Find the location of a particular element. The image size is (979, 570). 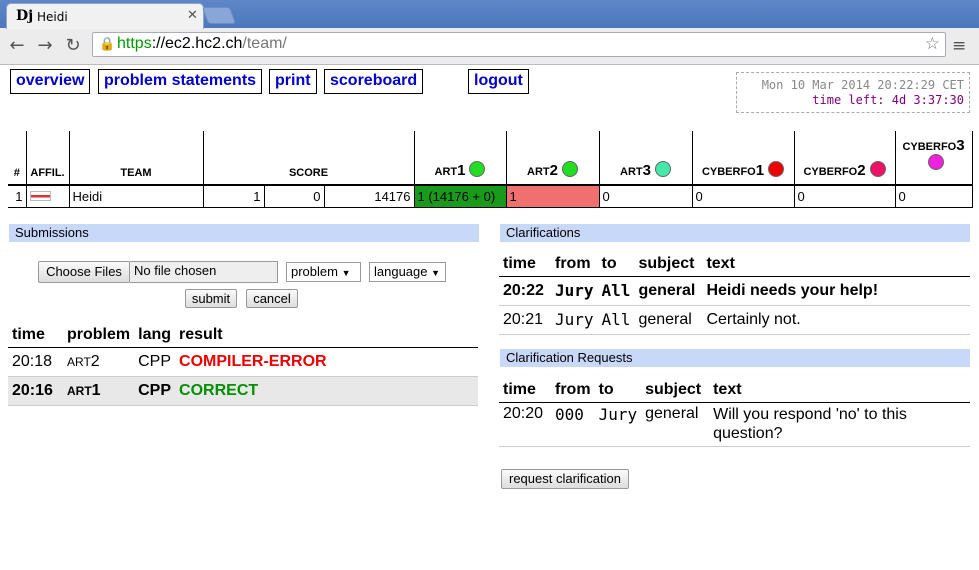

lock-icon: 🔒 is located at coordinates (107, 44).